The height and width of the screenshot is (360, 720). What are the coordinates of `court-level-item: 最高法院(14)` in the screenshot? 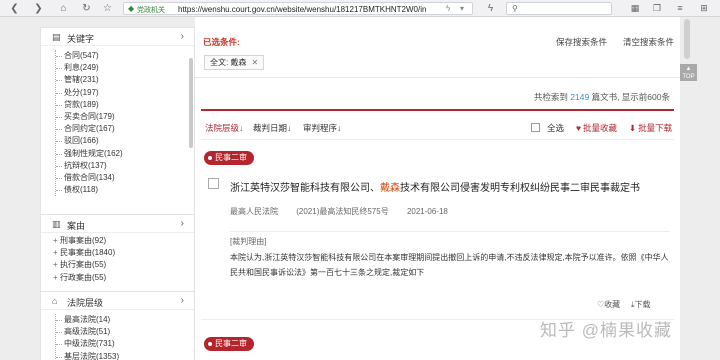 It's located at (87, 320).